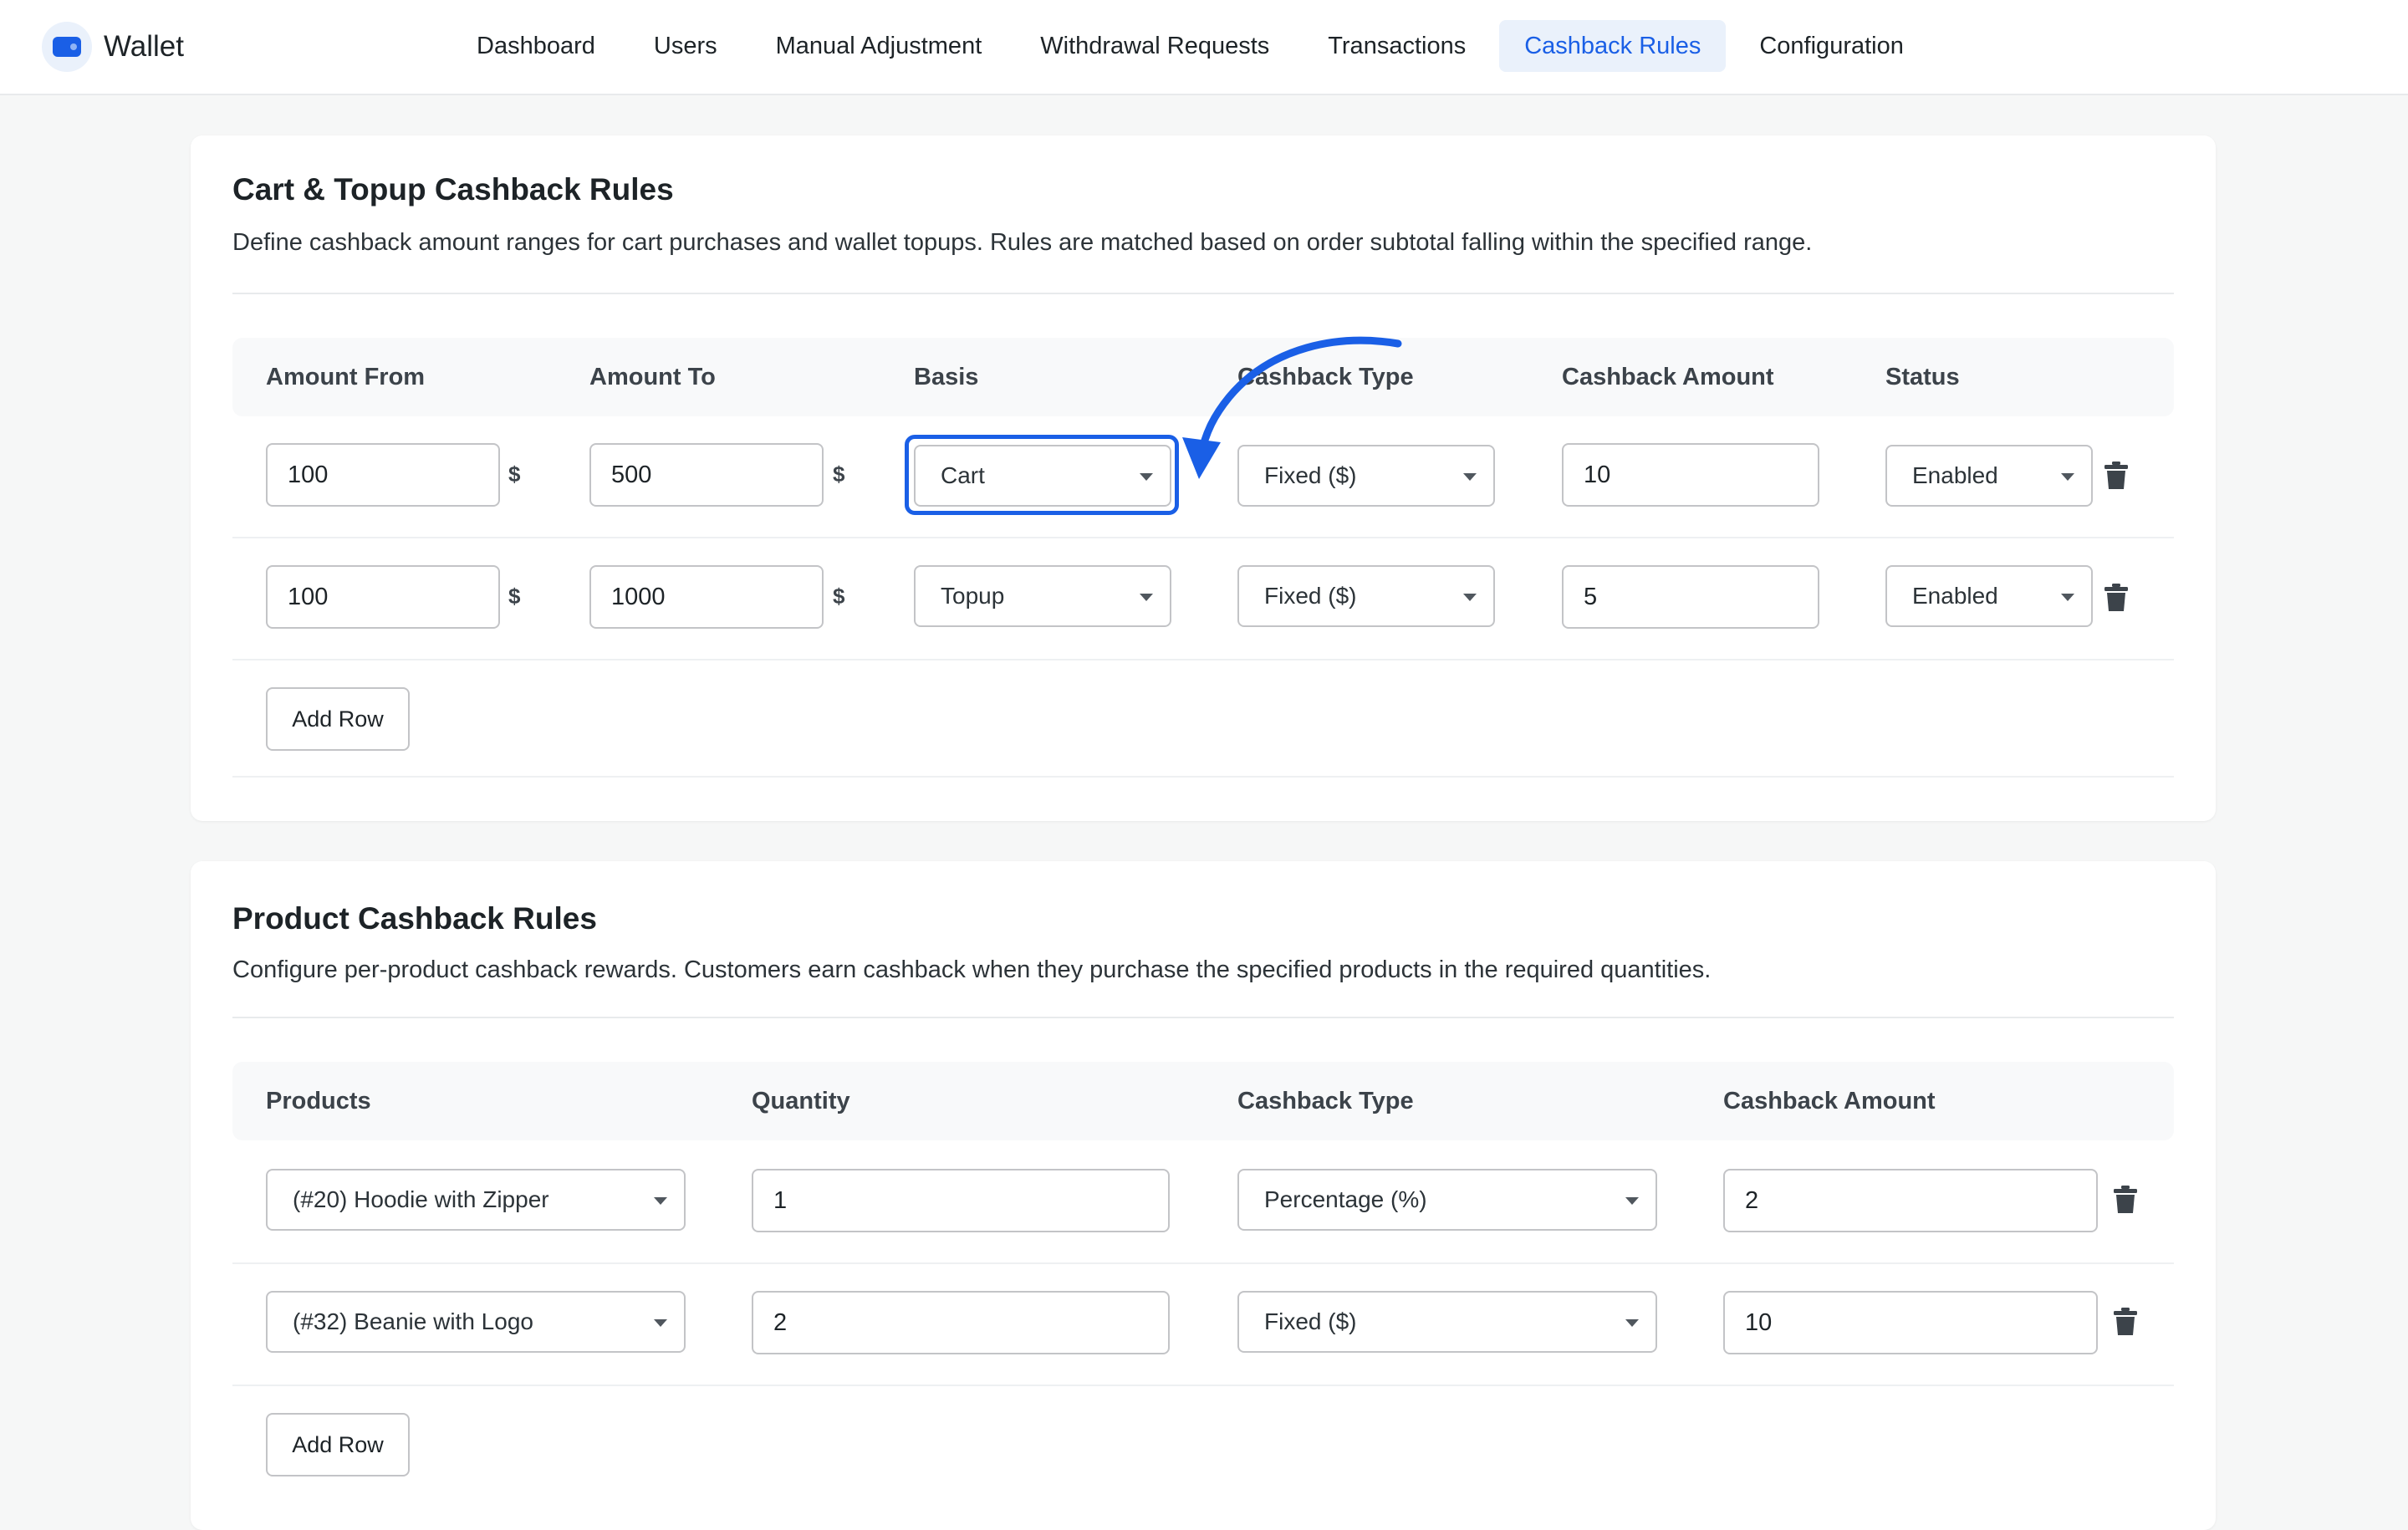 This screenshot has width=2408, height=1530. I want to click on product-select-value: (#20) Hoodie with Zipper, so click(421, 1199).